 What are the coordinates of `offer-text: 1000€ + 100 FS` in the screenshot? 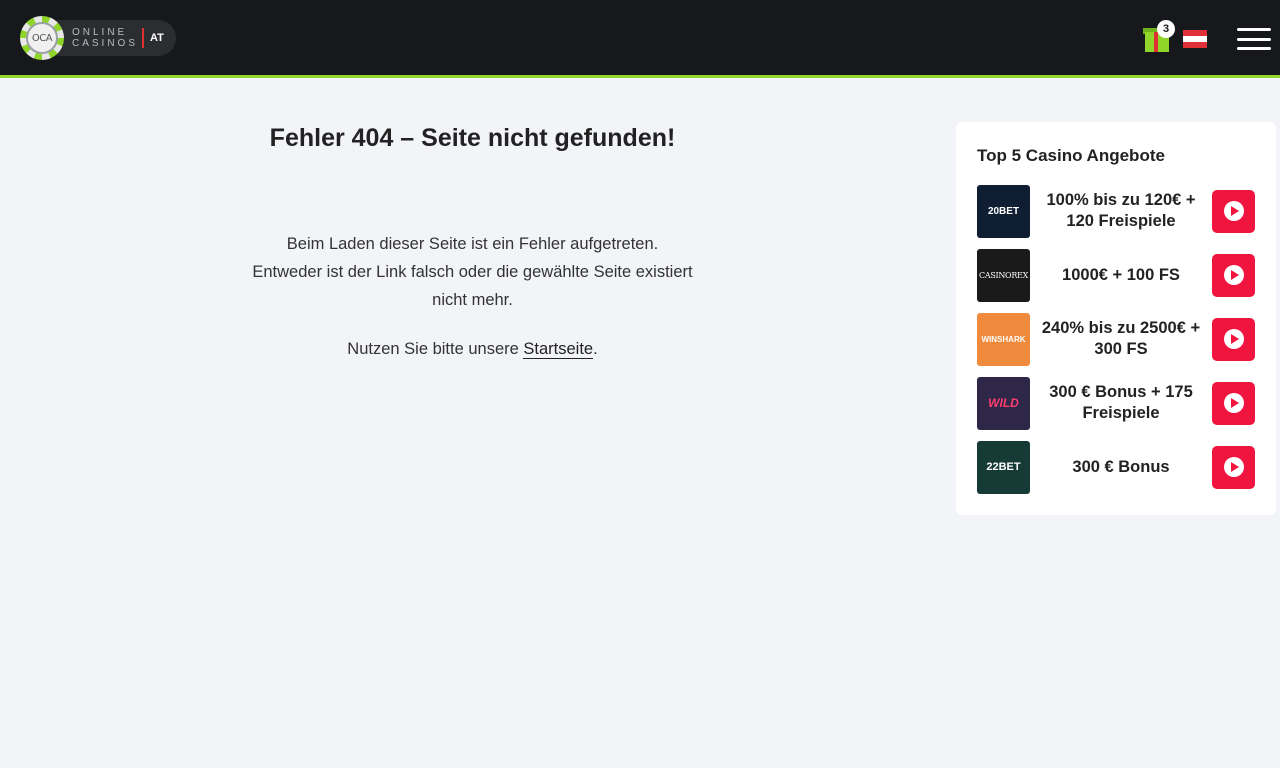 It's located at (1121, 274).